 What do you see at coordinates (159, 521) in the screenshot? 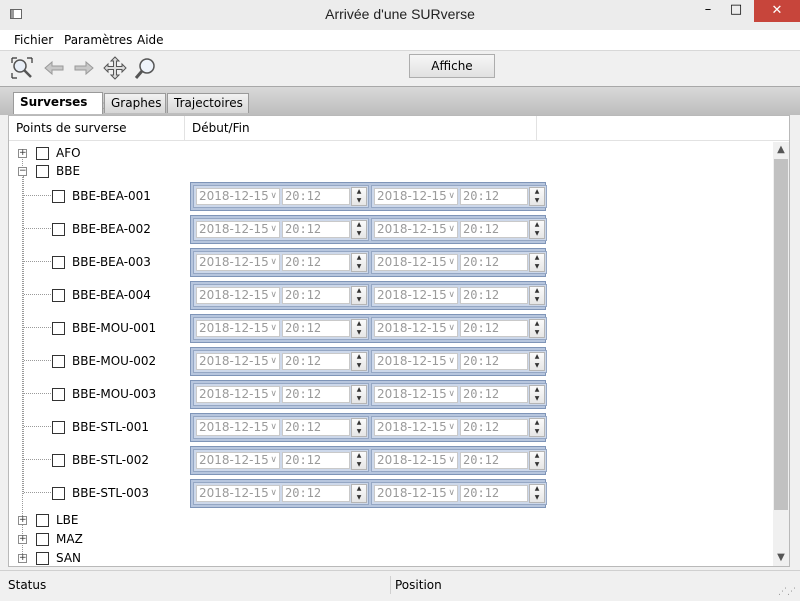
I see `tree-group-lbe: + LBE` at bounding box center [159, 521].